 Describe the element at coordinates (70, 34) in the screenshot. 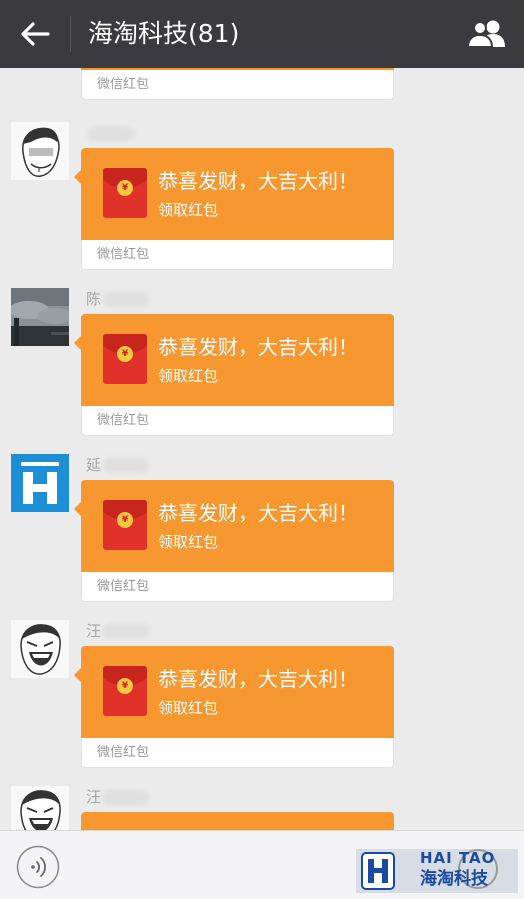

I see `title-divider` at that location.